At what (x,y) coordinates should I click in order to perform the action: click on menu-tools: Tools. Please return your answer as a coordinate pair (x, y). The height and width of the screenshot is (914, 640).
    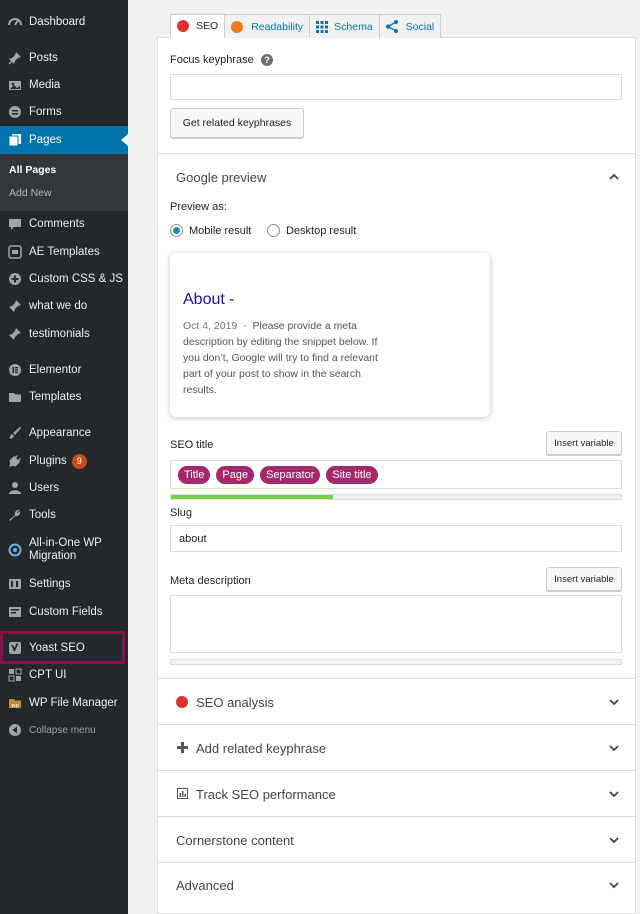
    Looking at the image, I should click on (64, 515).